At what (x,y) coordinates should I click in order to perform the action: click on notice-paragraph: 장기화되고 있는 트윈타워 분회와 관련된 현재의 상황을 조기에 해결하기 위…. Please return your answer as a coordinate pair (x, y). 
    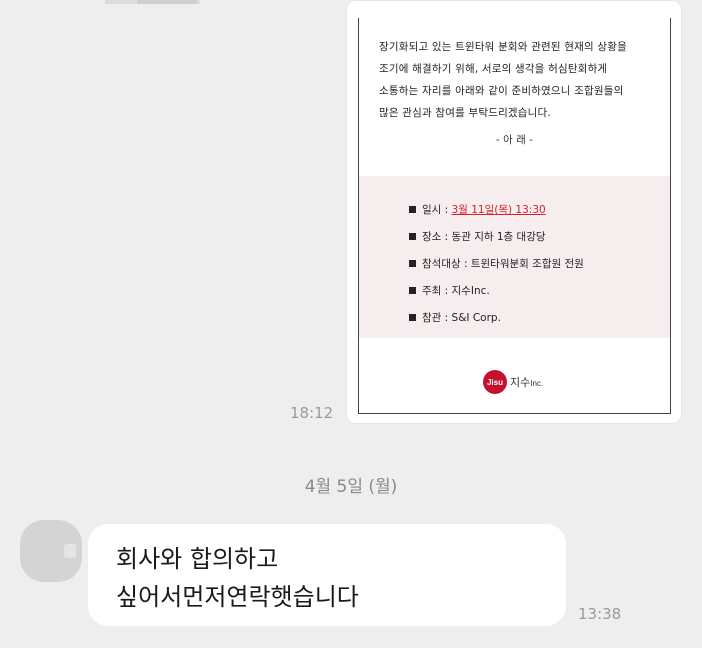
    Looking at the image, I should click on (516, 80).